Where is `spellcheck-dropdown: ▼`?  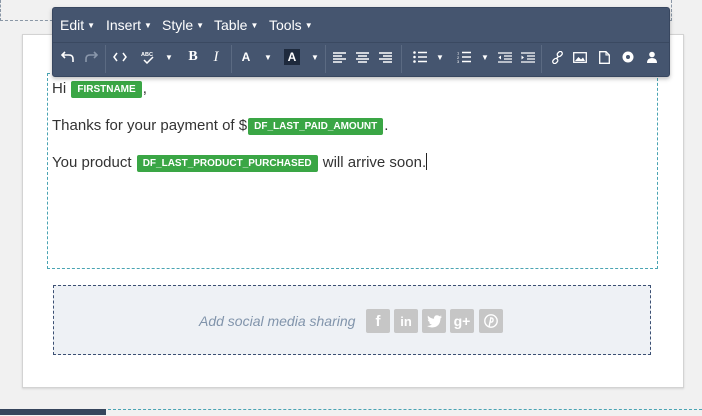 spellcheck-dropdown: ▼ is located at coordinates (169, 57).